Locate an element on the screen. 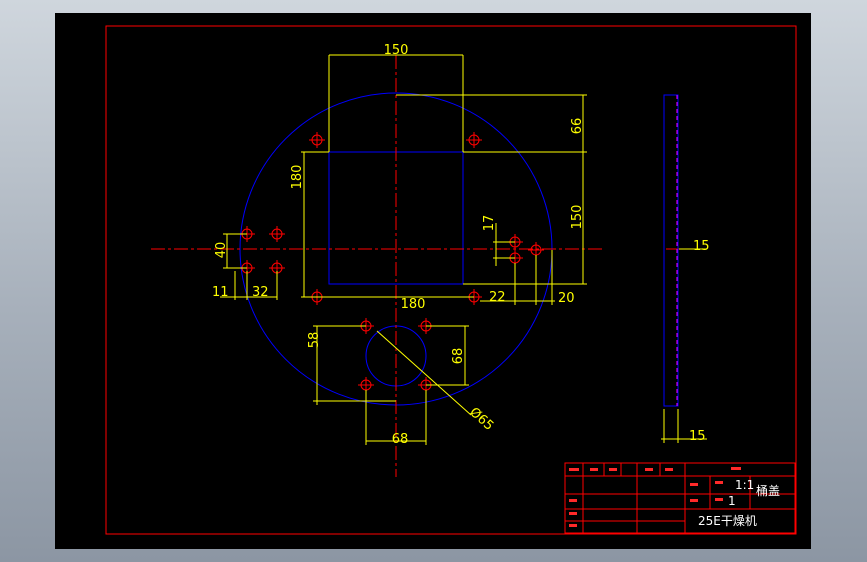  title-block-quantity: 1 is located at coordinates (732, 501).